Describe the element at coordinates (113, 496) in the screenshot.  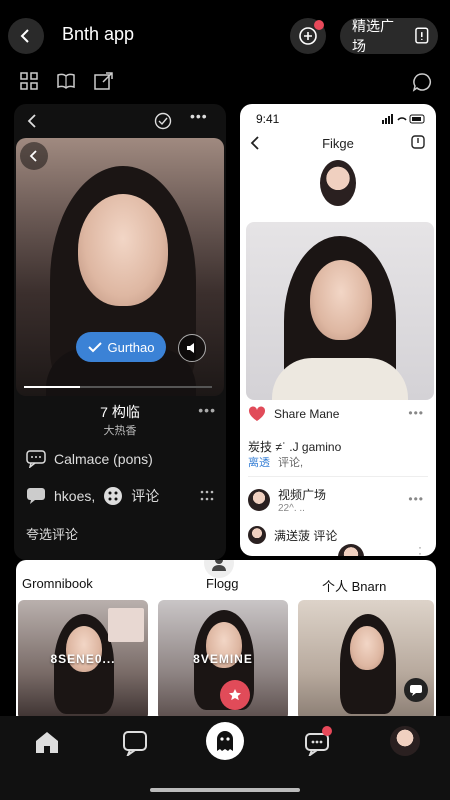
I see `apps-icon` at that location.